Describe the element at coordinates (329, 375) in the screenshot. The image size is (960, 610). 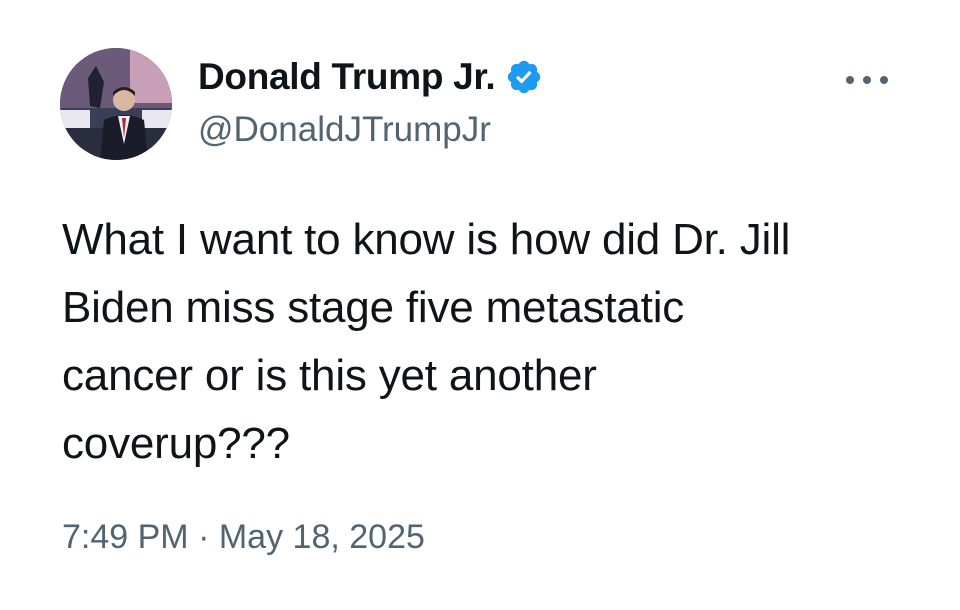
I see `tweet-text-line: cancer or is this yet another` at that location.